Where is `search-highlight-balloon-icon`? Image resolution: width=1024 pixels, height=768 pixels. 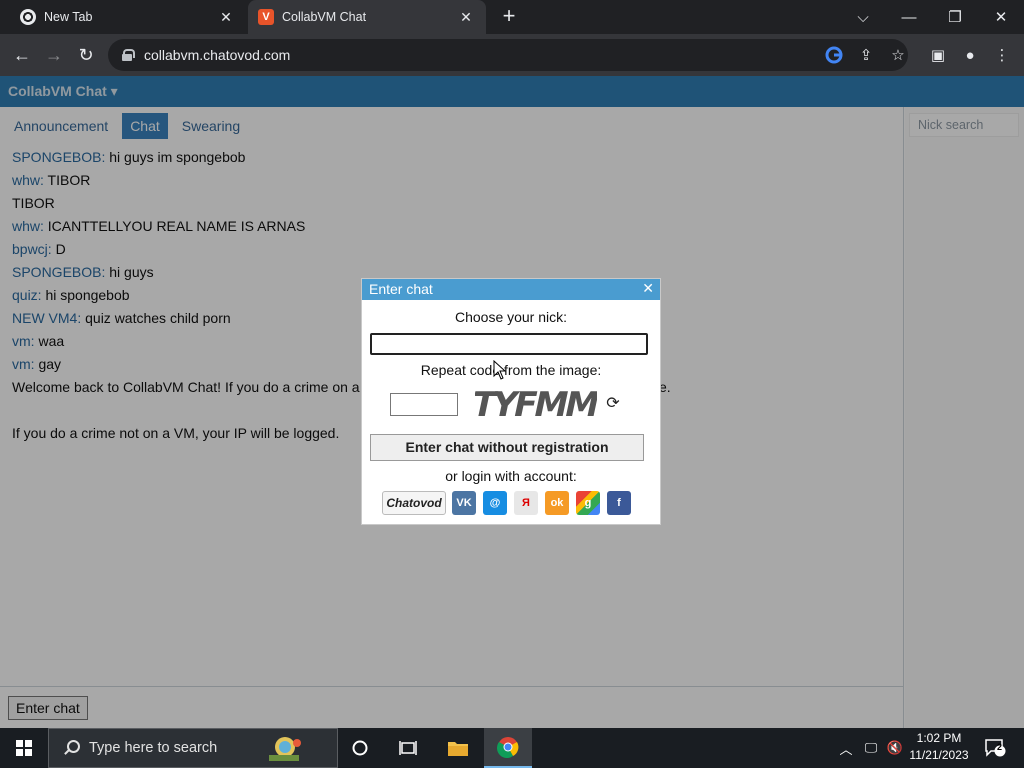 search-highlight-balloon-icon is located at coordinates (283, 749).